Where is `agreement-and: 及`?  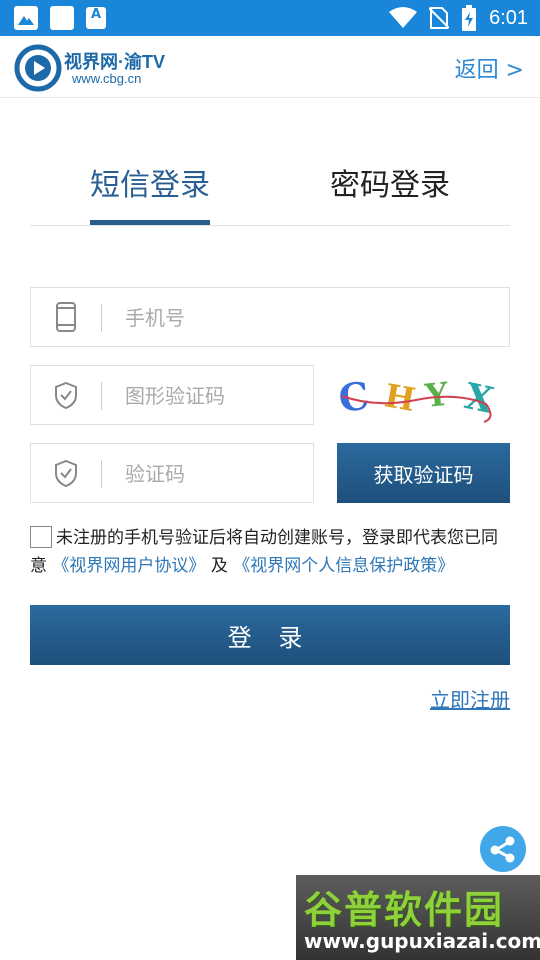 agreement-and: 及 is located at coordinates (219, 566).